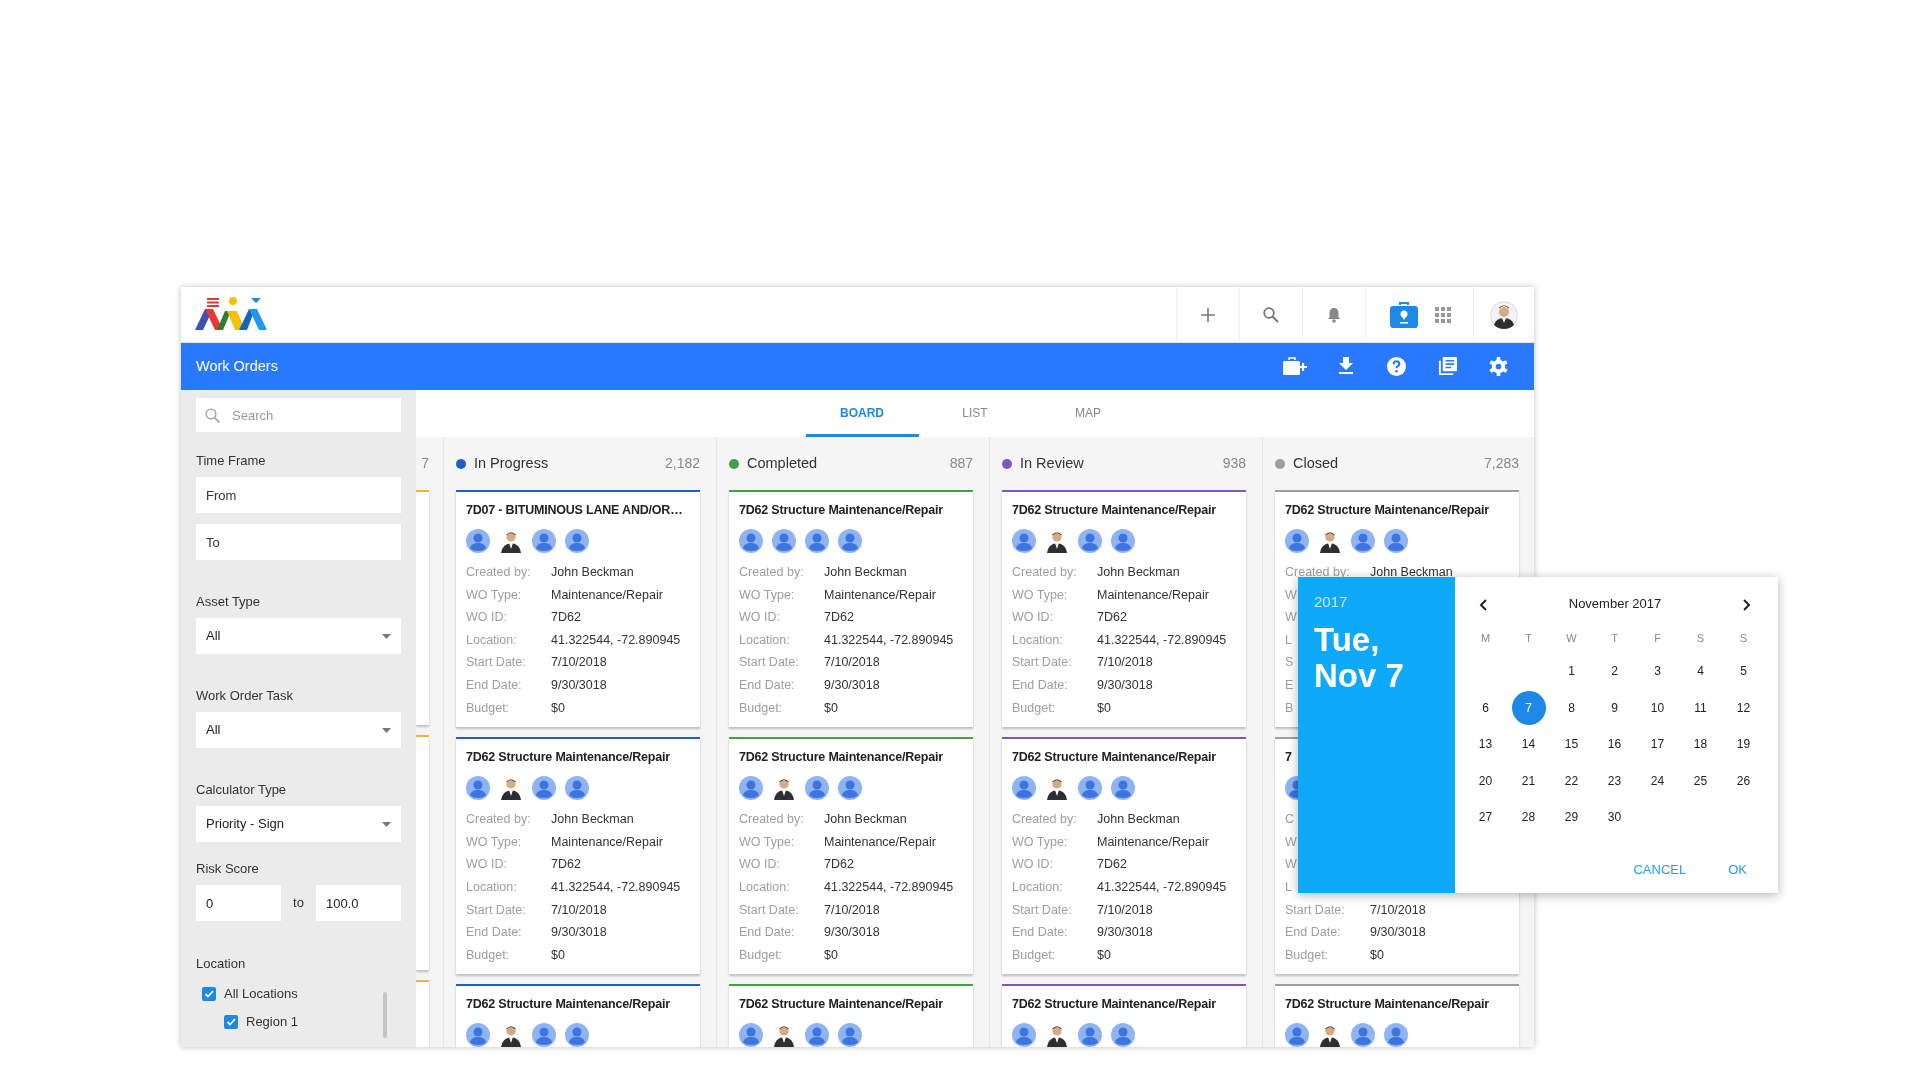 The image size is (1920, 1080). Describe the element at coordinates (889, 640) in the screenshot. I see `field-value: 41.322544, -72.890945` at that location.